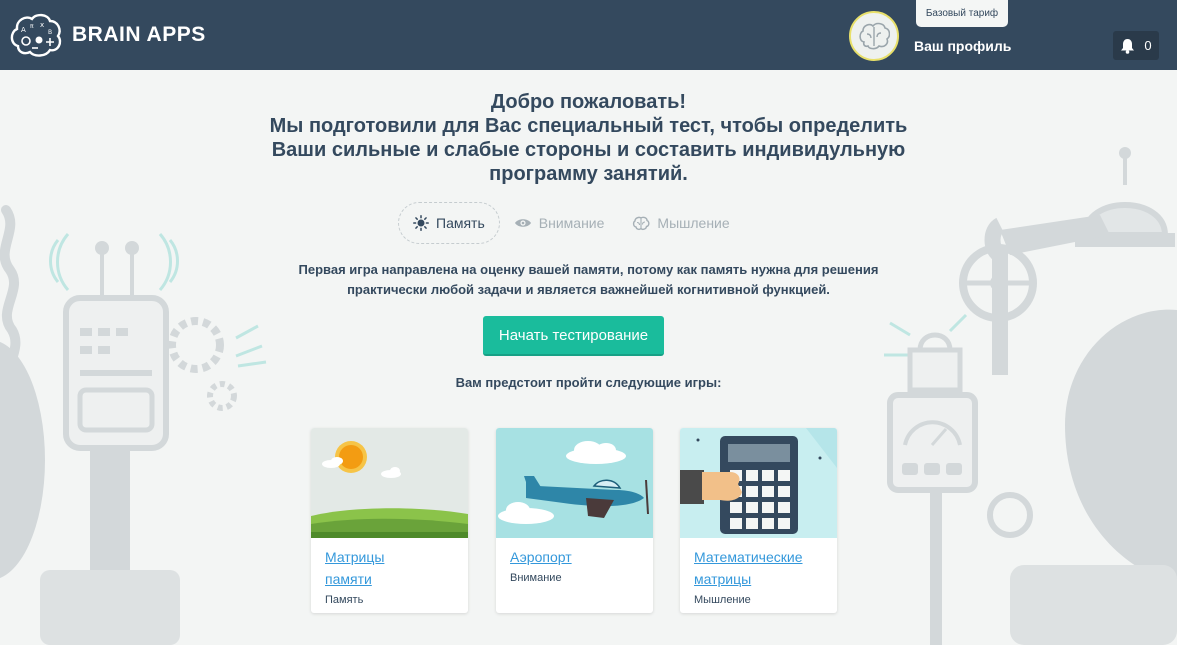 The image size is (1177, 645). Describe the element at coordinates (389, 568) in the screenshot. I see `game-title-link: Матрицы памяти` at that location.